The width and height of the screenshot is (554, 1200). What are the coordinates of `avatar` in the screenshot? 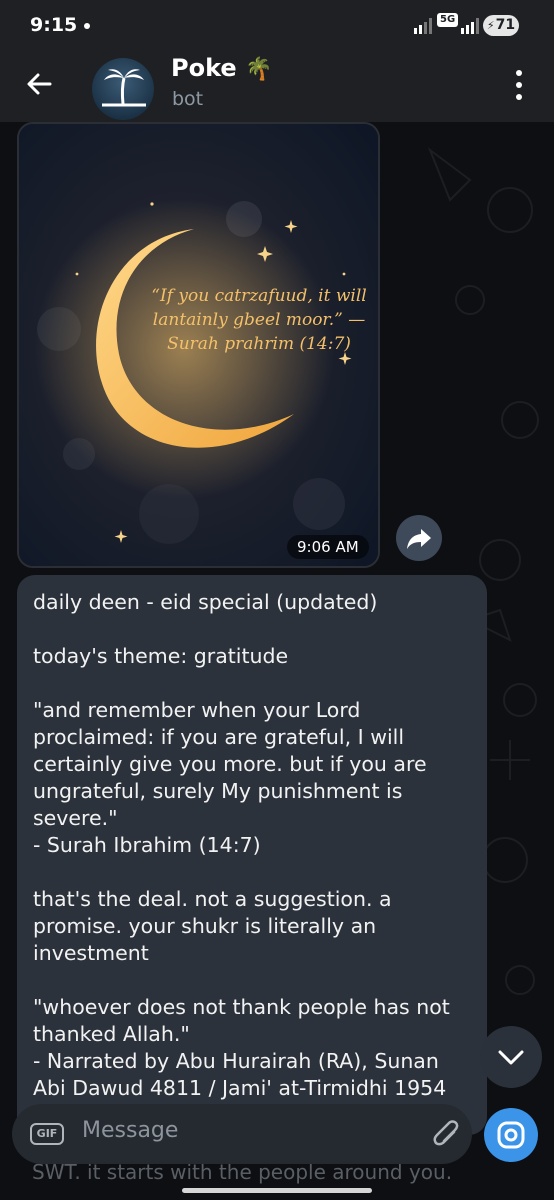 It's located at (123, 89).